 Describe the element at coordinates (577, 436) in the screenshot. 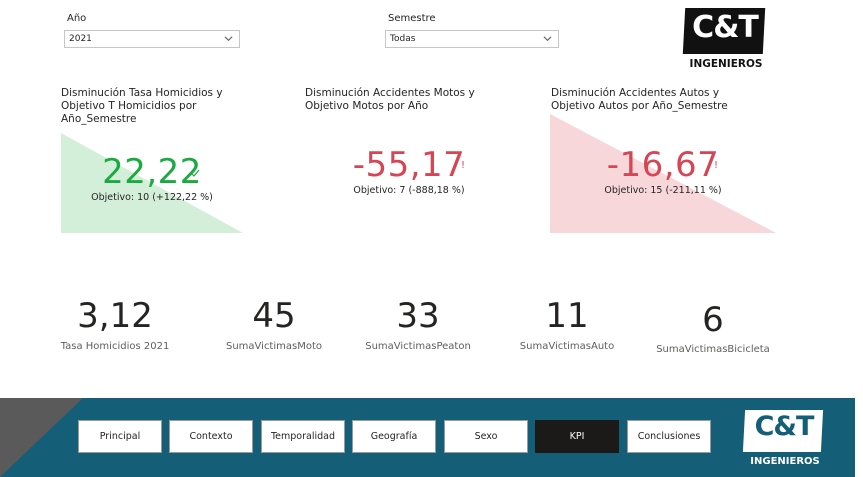

I see `nav-button-kpi: KPI` at that location.